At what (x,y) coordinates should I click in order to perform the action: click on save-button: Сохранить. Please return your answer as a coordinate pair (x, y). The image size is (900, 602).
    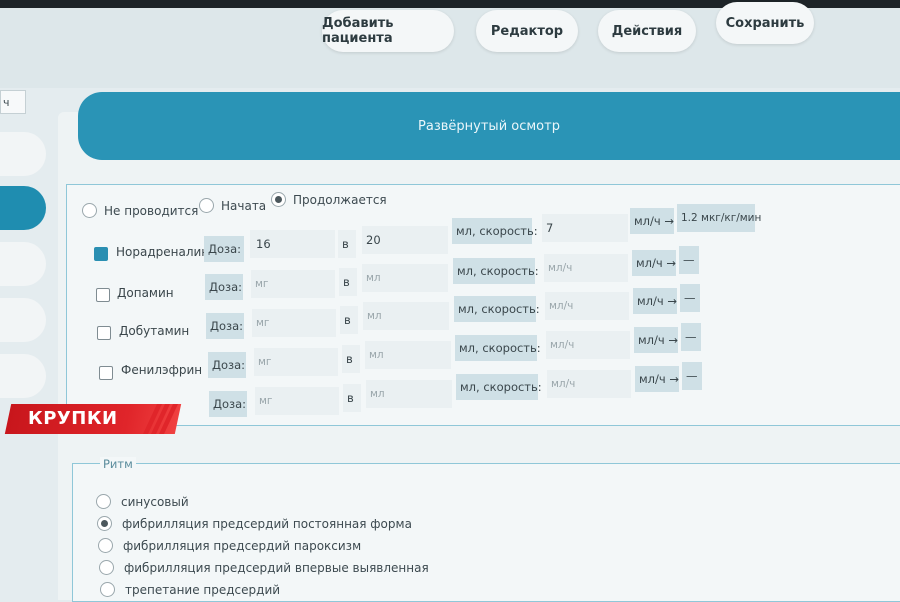
    Looking at the image, I should click on (765, 23).